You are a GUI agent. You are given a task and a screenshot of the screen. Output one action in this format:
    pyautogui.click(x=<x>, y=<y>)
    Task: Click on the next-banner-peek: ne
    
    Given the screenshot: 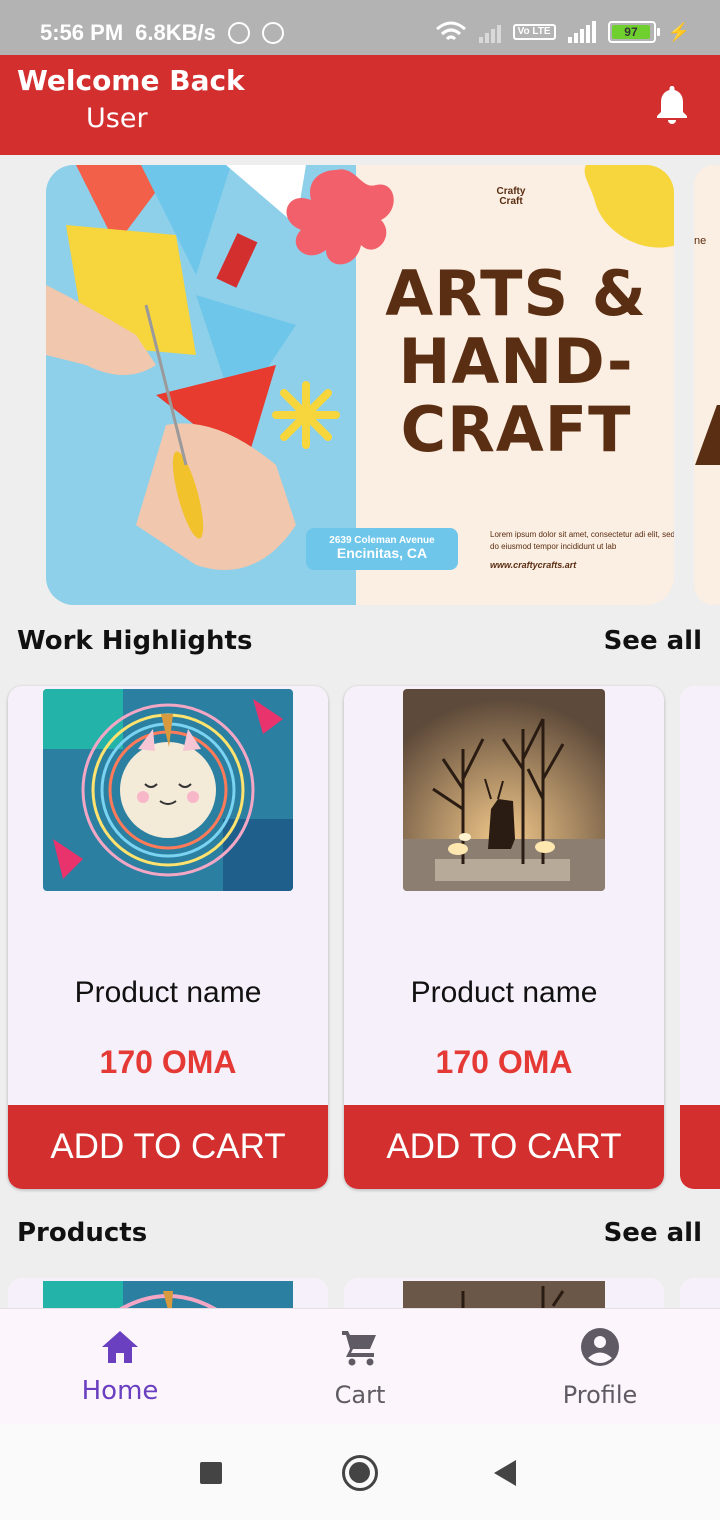 What is the action you would take?
    pyautogui.click(x=707, y=385)
    